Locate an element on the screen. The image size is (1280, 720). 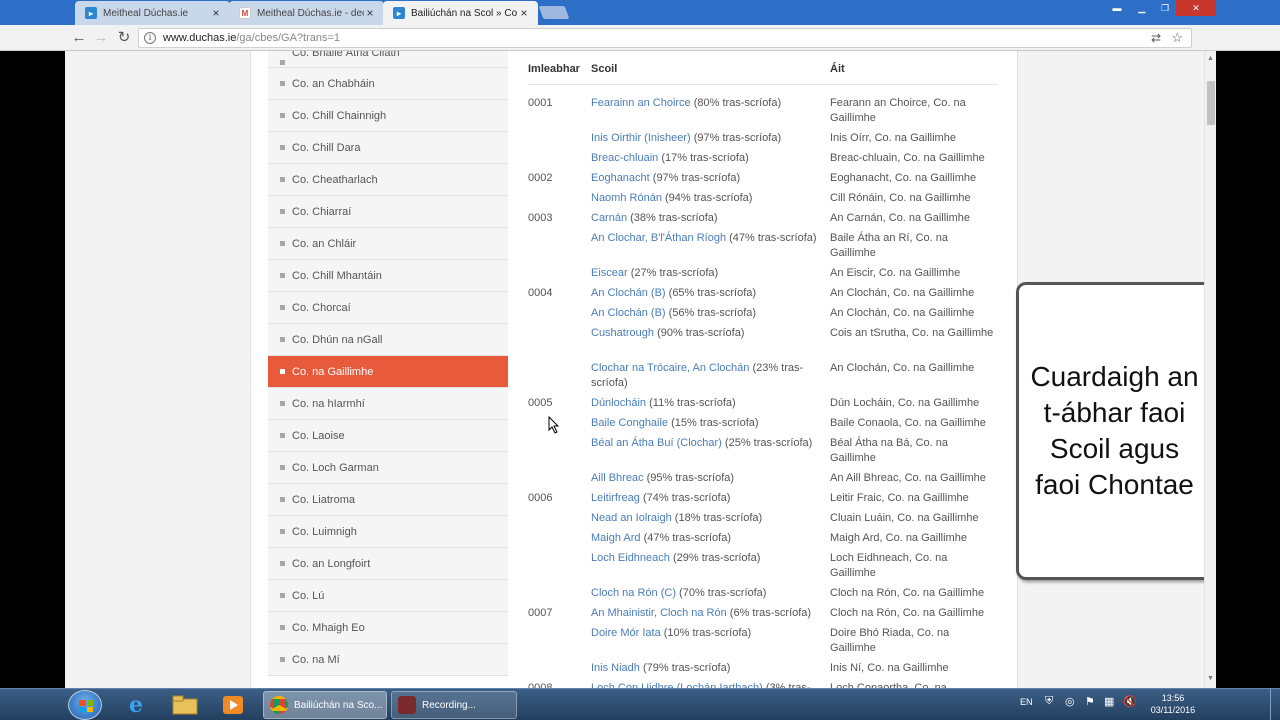
transcription-percent: (17% tras-scríofa) is located at coordinates (705, 158).